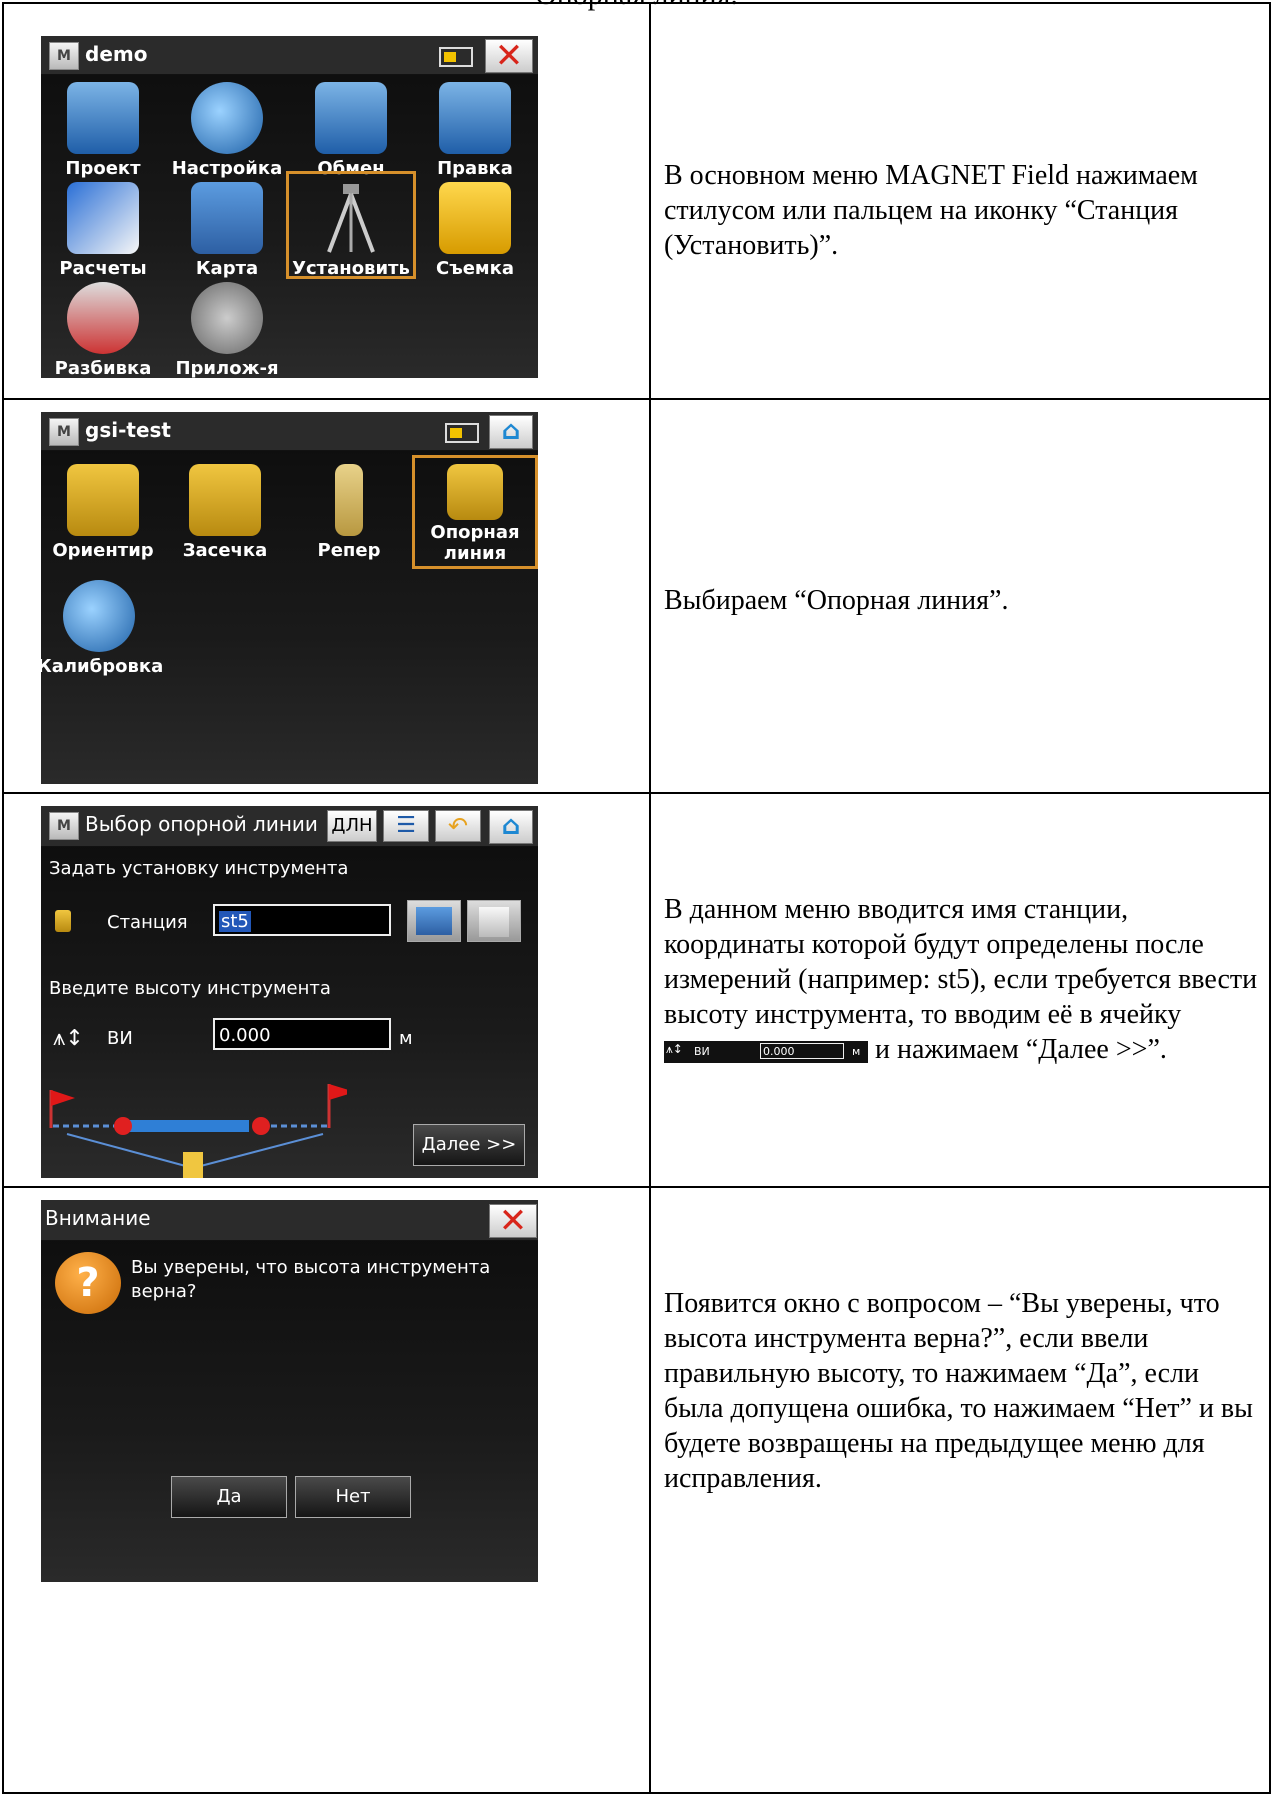 Image resolution: width=1273 pixels, height=1796 pixels. Describe the element at coordinates (475, 118) in the screenshot. I see `edit-folder-icon` at that location.